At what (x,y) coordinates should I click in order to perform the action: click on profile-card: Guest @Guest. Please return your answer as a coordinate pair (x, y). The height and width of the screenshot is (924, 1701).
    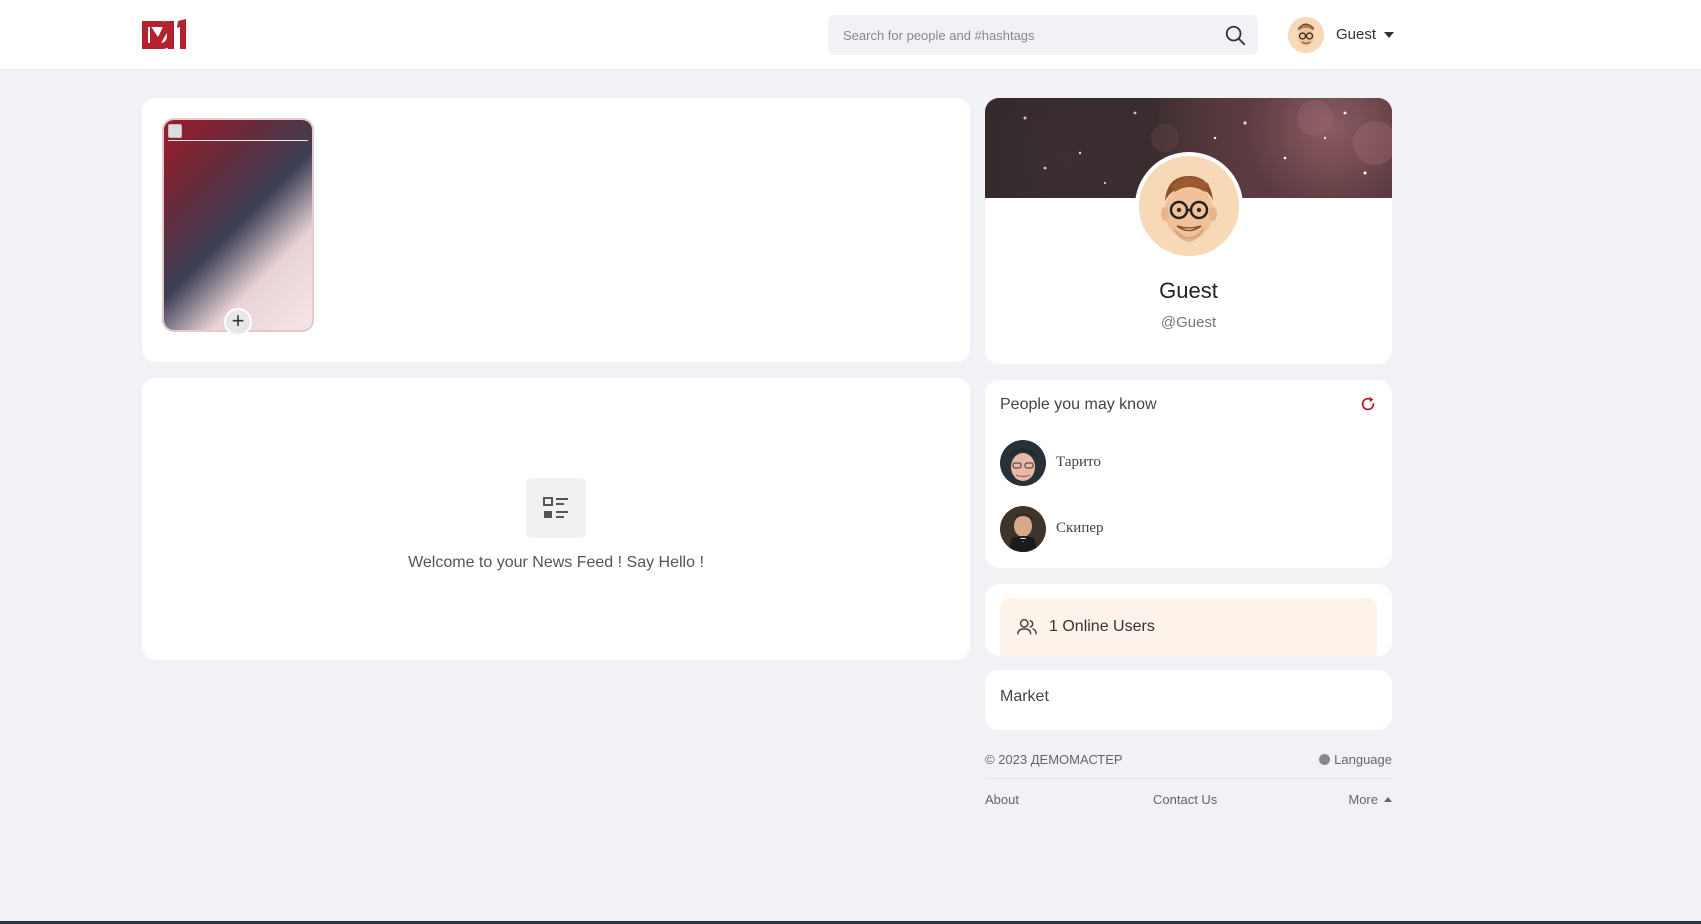
    Looking at the image, I should click on (1188, 231).